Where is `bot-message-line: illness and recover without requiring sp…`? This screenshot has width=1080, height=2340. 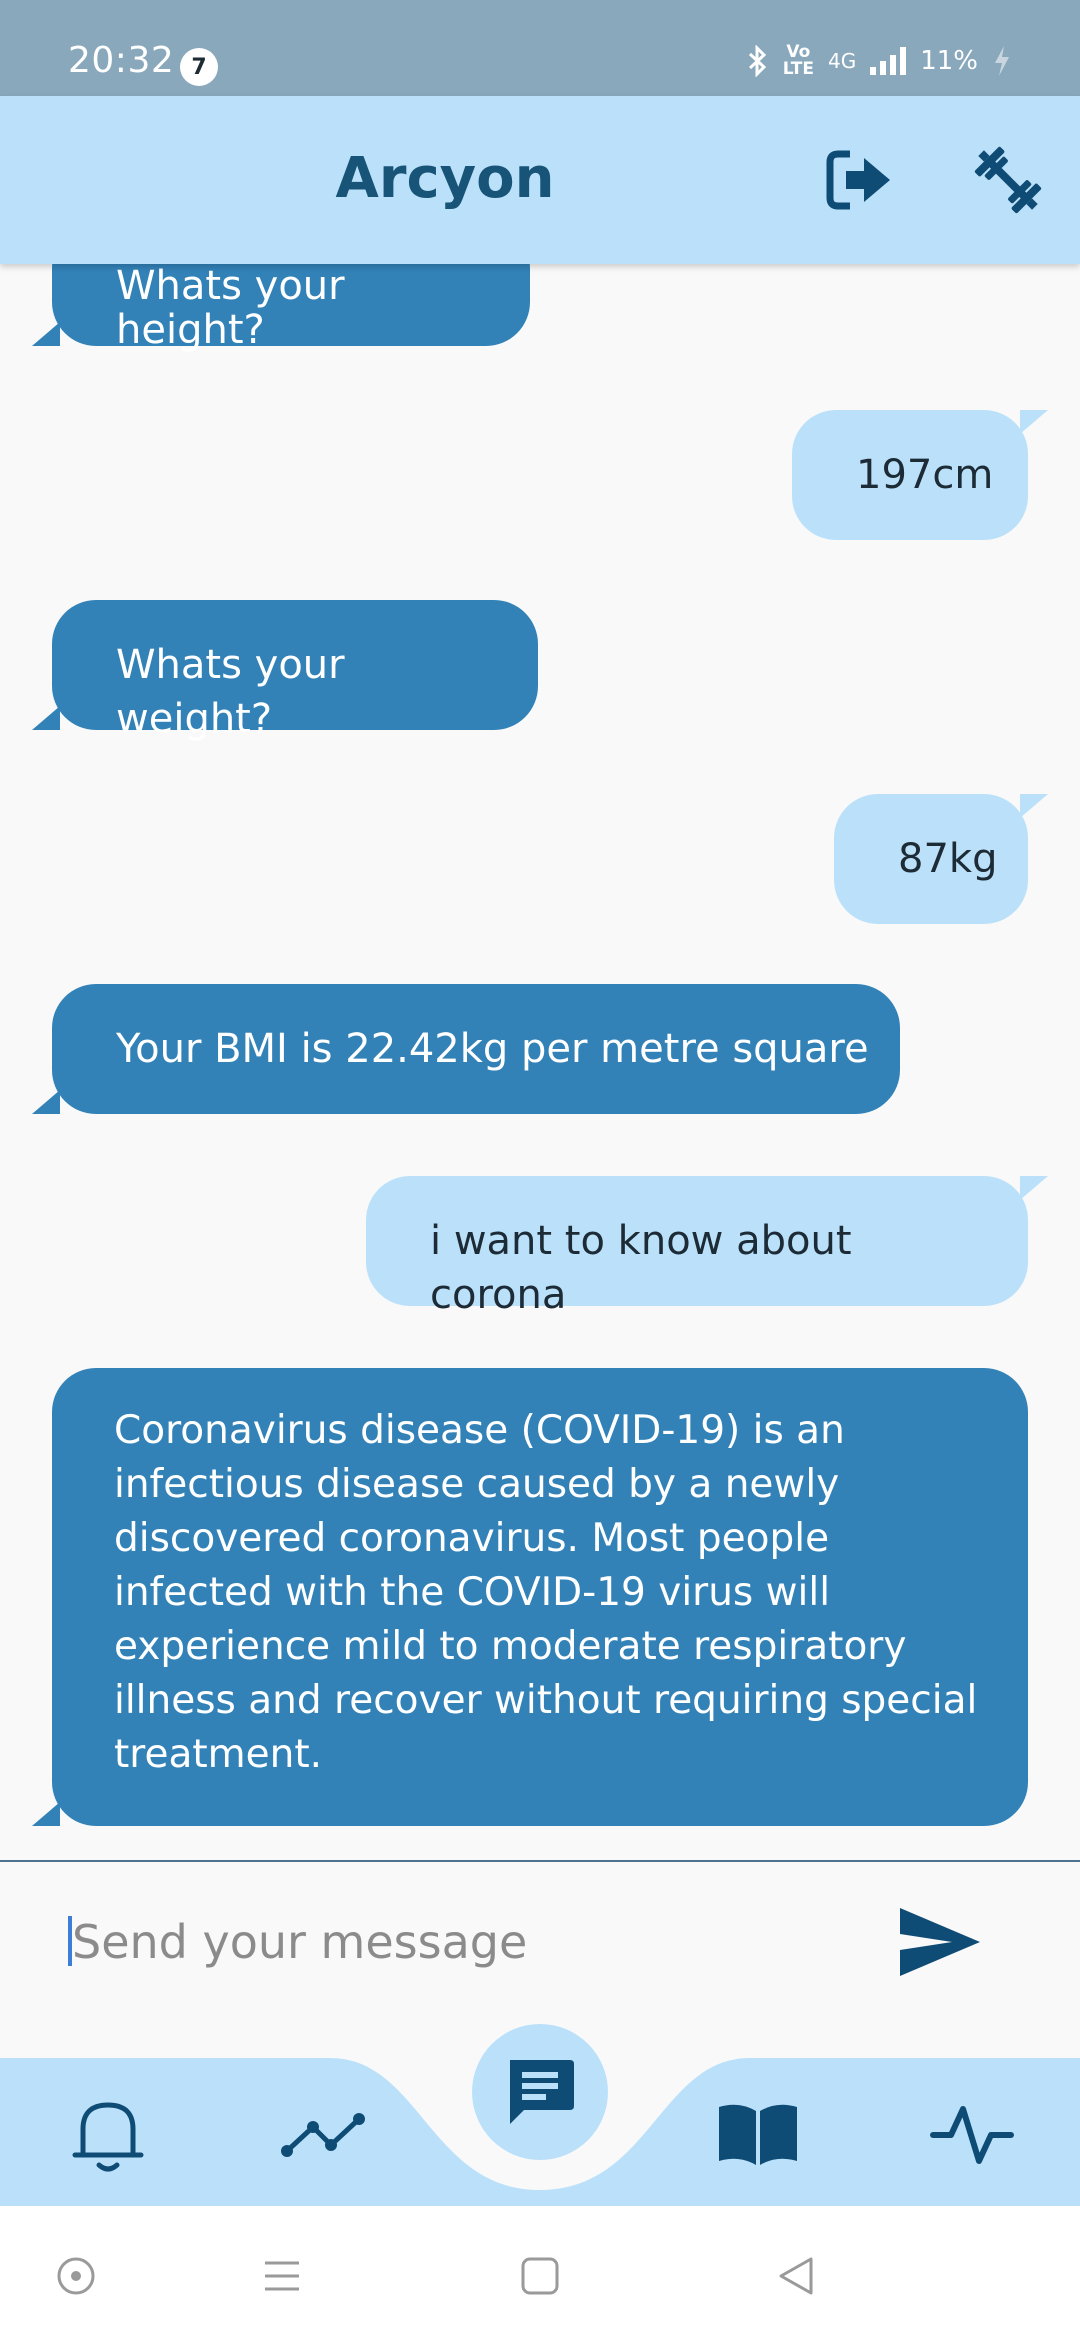
bot-message-line: illness and recover without requiring sp… is located at coordinates (546, 1700).